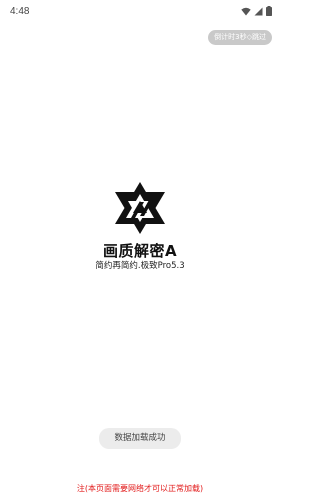 This screenshot has width=320, height=500. Describe the element at coordinates (20, 11) in the screenshot. I see `status-time: 4:48` at that location.